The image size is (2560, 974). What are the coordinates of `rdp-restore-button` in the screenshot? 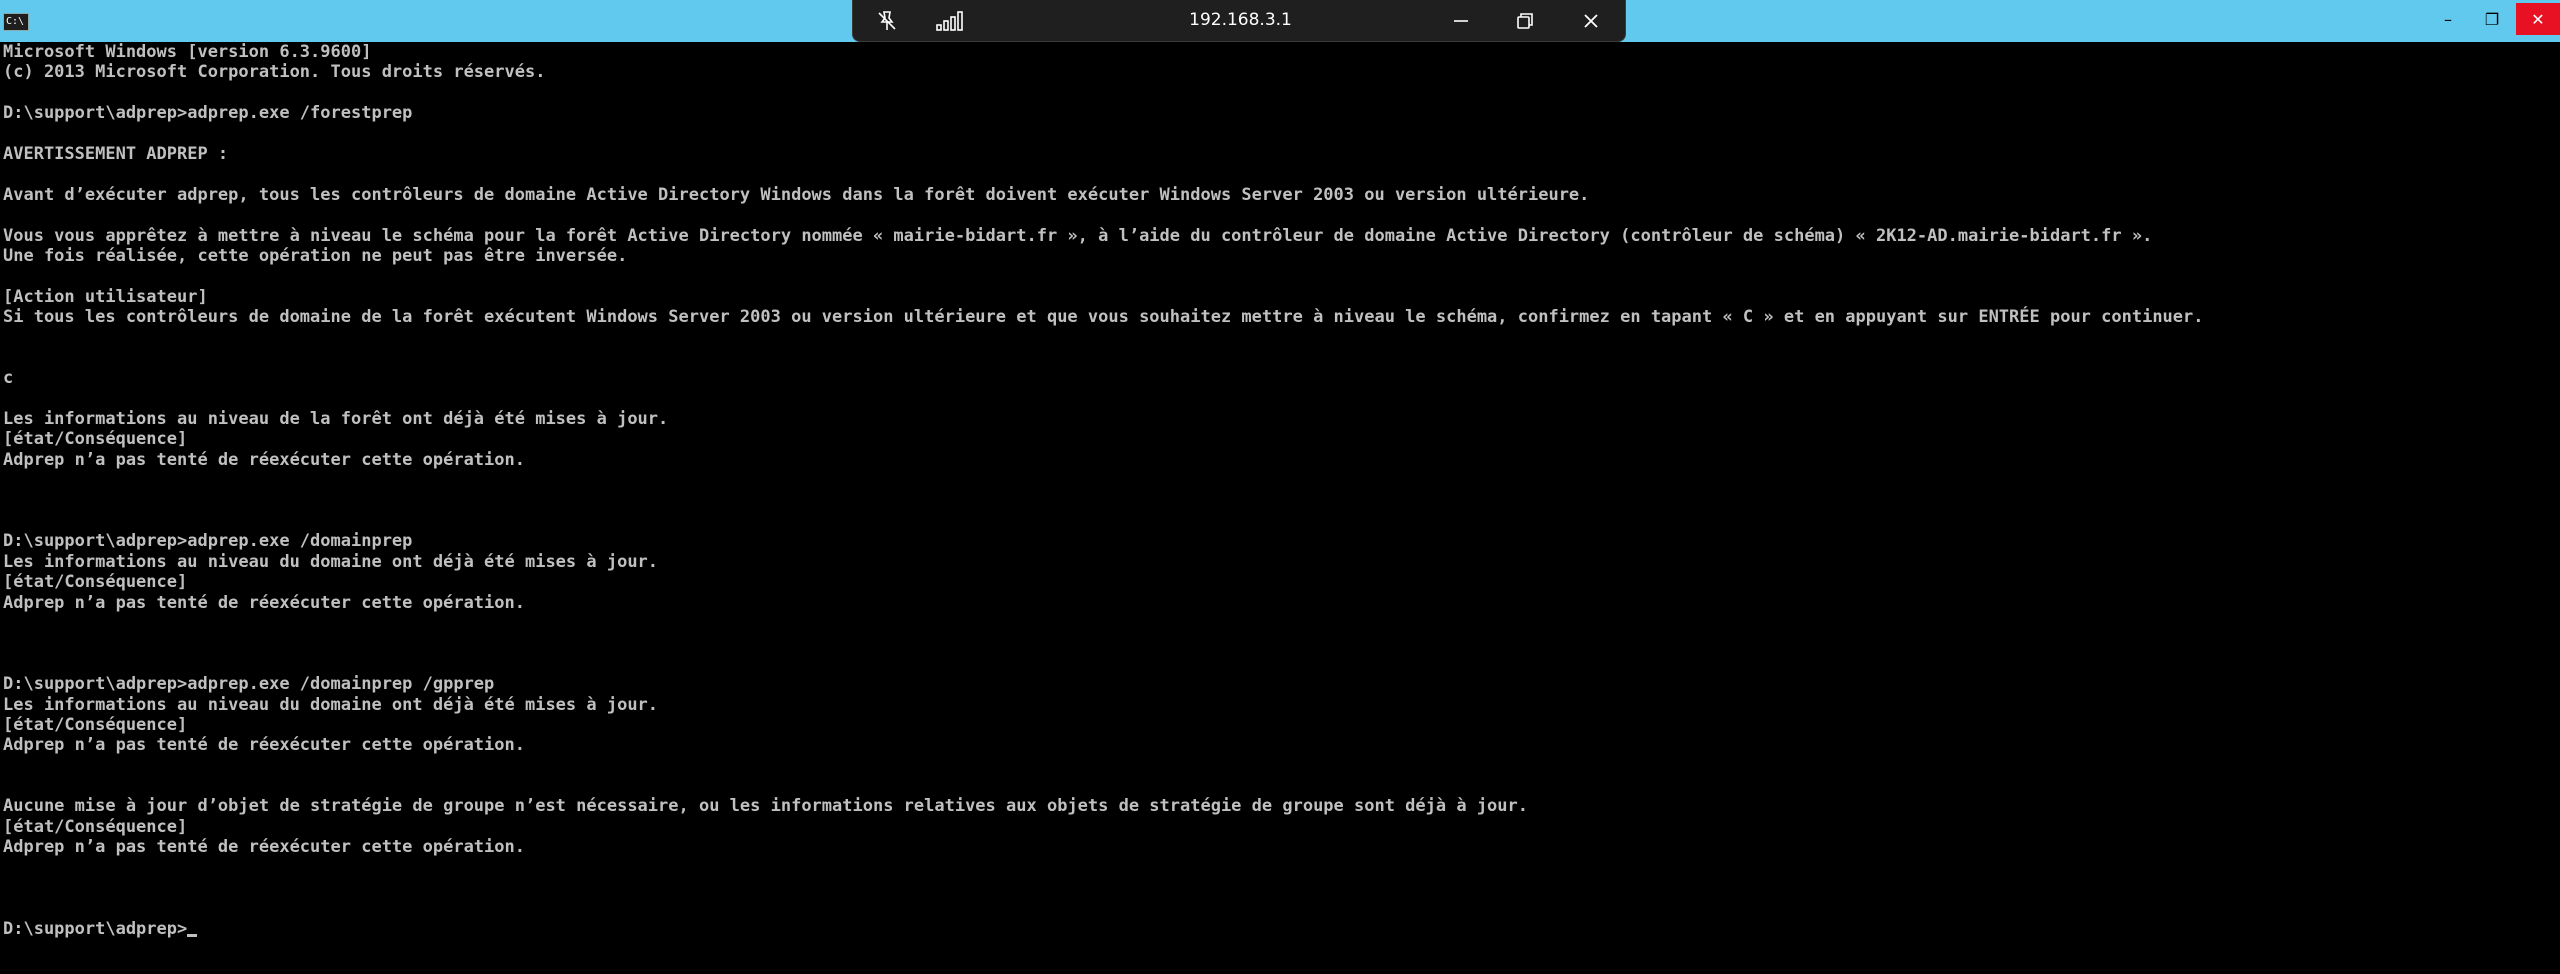 It's located at (1525, 21).